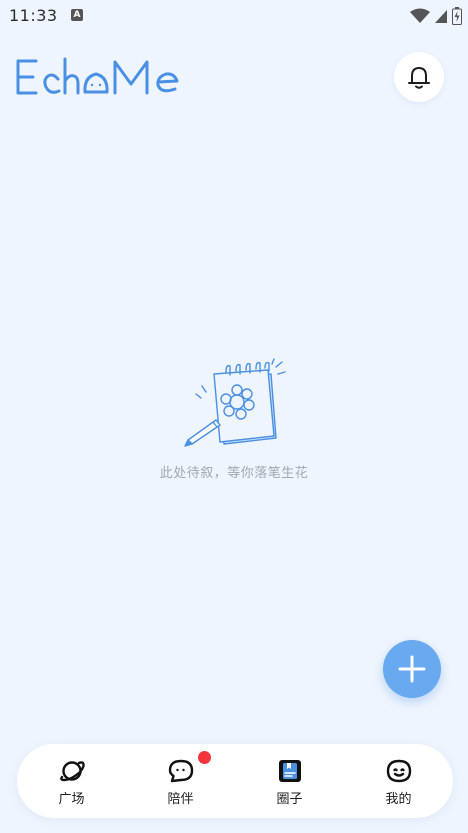  I want to click on nav-label-square: 广场, so click(71, 799).